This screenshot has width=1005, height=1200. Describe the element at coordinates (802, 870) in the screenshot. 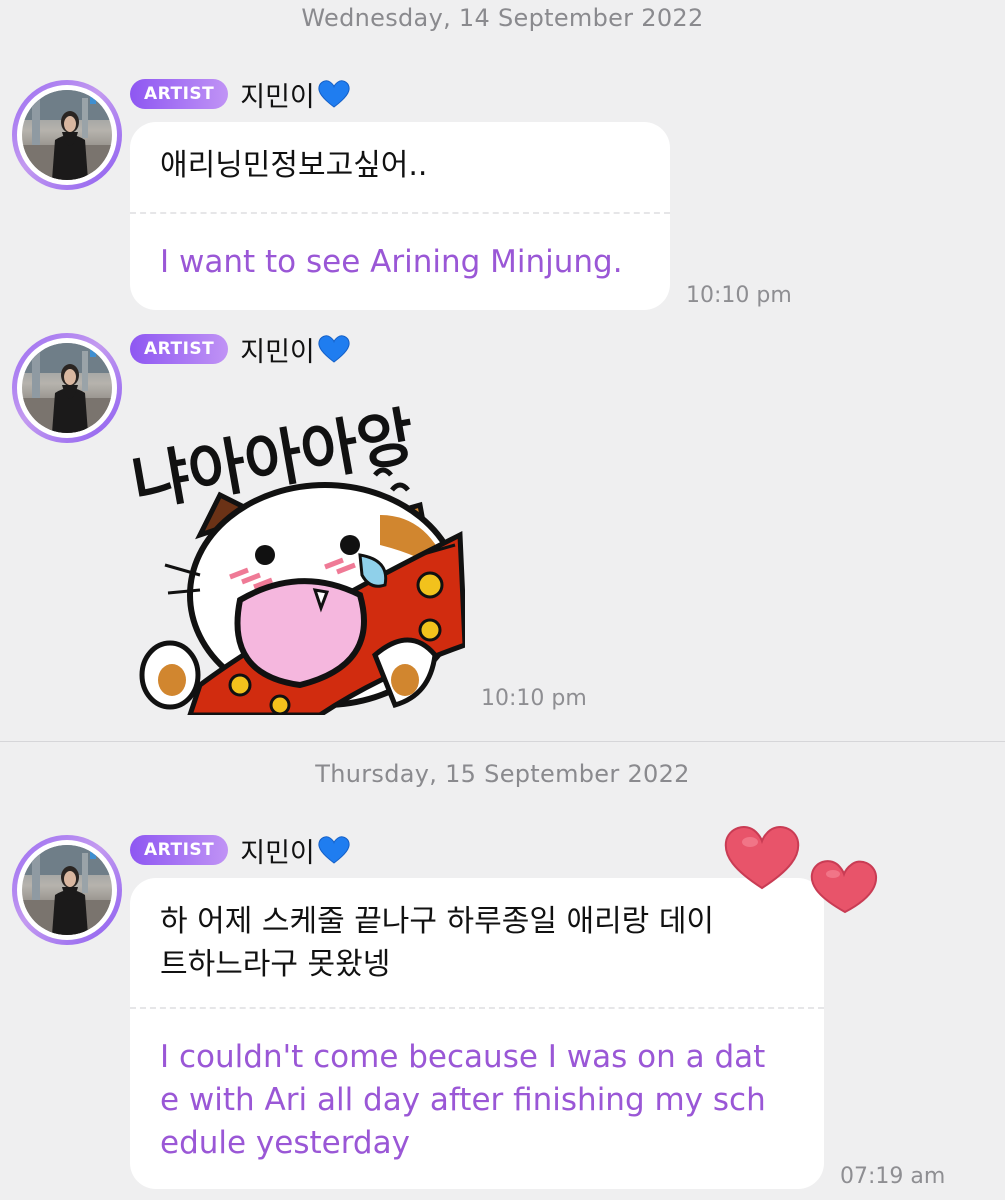

I see `red-hearts-icon` at that location.